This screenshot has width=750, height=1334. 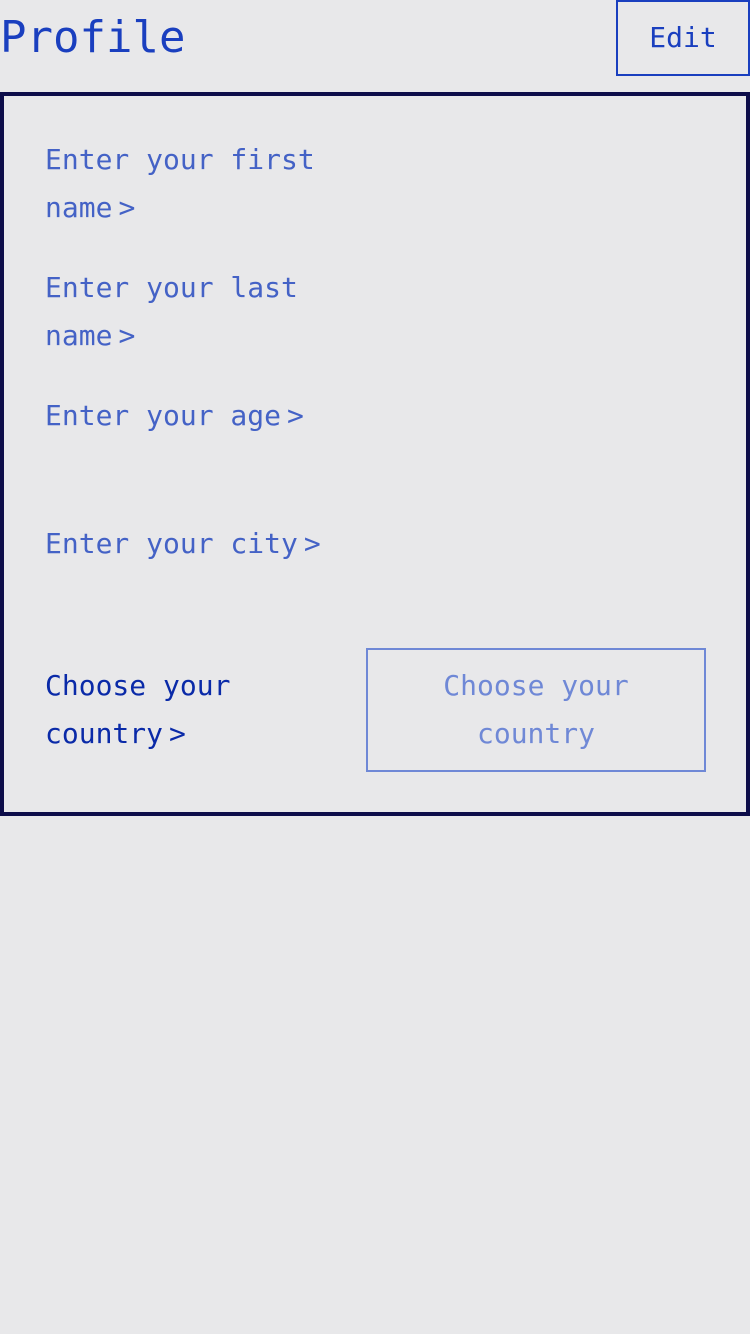 I want to click on city-label: Enter your city, so click(x=171, y=543).